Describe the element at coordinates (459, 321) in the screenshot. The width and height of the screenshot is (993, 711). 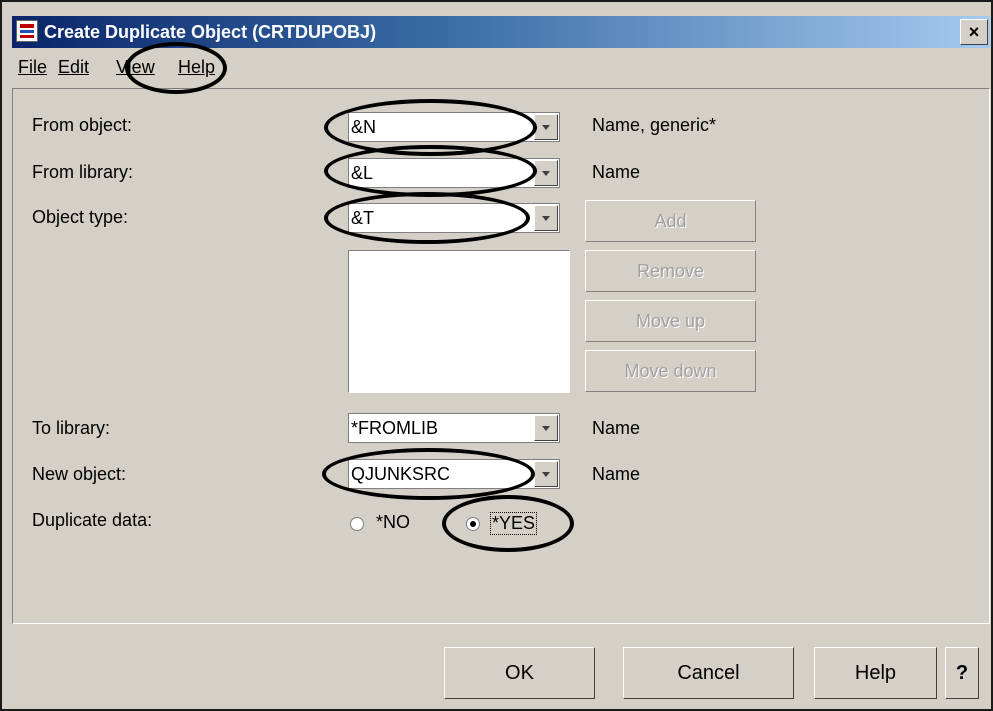
I see `object-type-list` at that location.